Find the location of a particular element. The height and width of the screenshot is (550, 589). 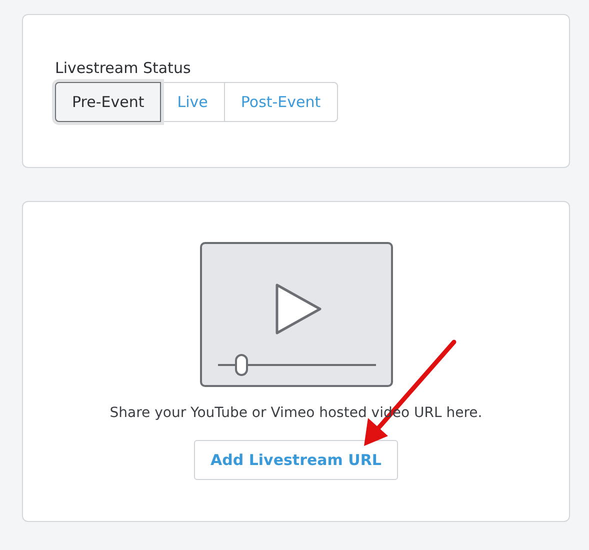

add-url-button: Add Livestream URL is located at coordinates (296, 460).